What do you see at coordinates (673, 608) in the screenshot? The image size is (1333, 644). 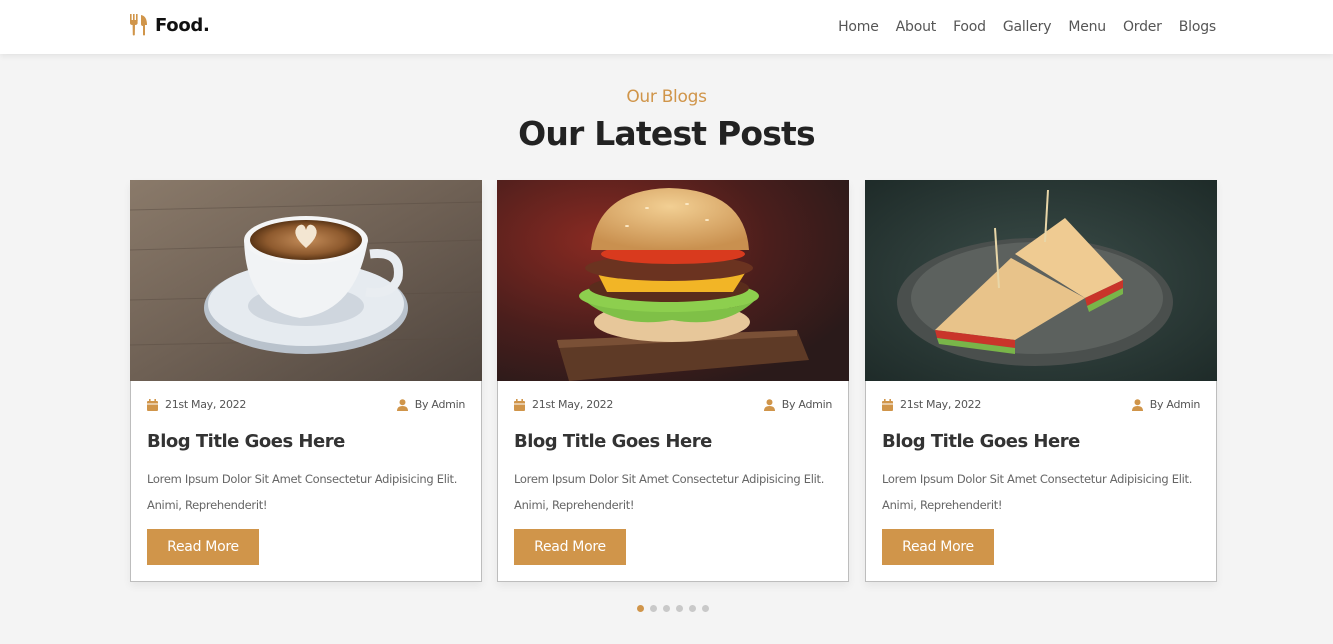 I see `carousel-pagination` at bounding box center [673, 608].